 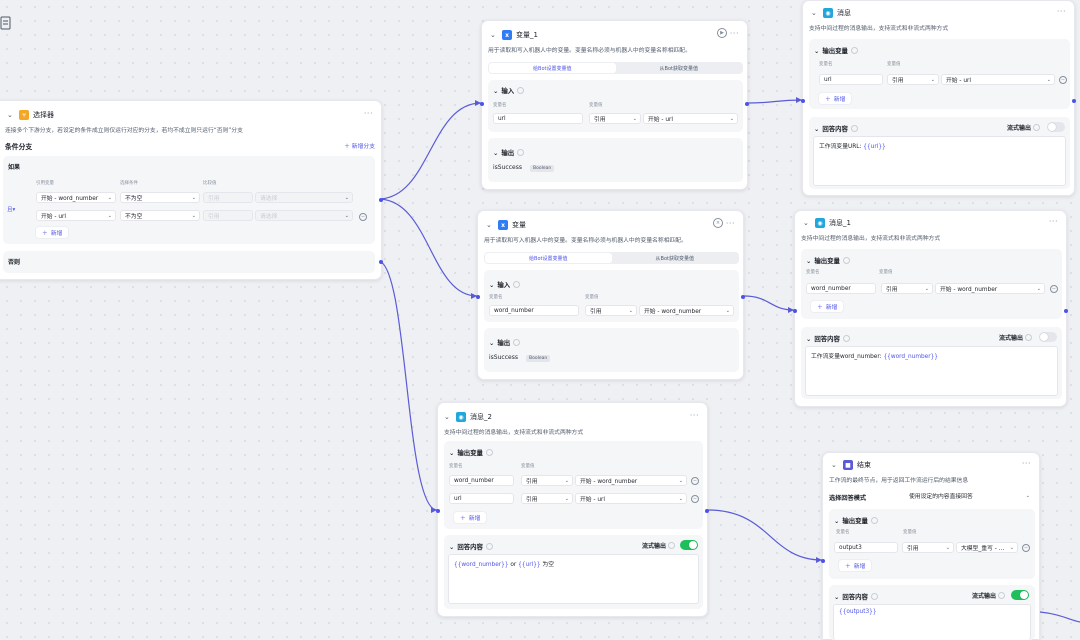 I want to click on run-icon: ×, so click(x=718, y=223).